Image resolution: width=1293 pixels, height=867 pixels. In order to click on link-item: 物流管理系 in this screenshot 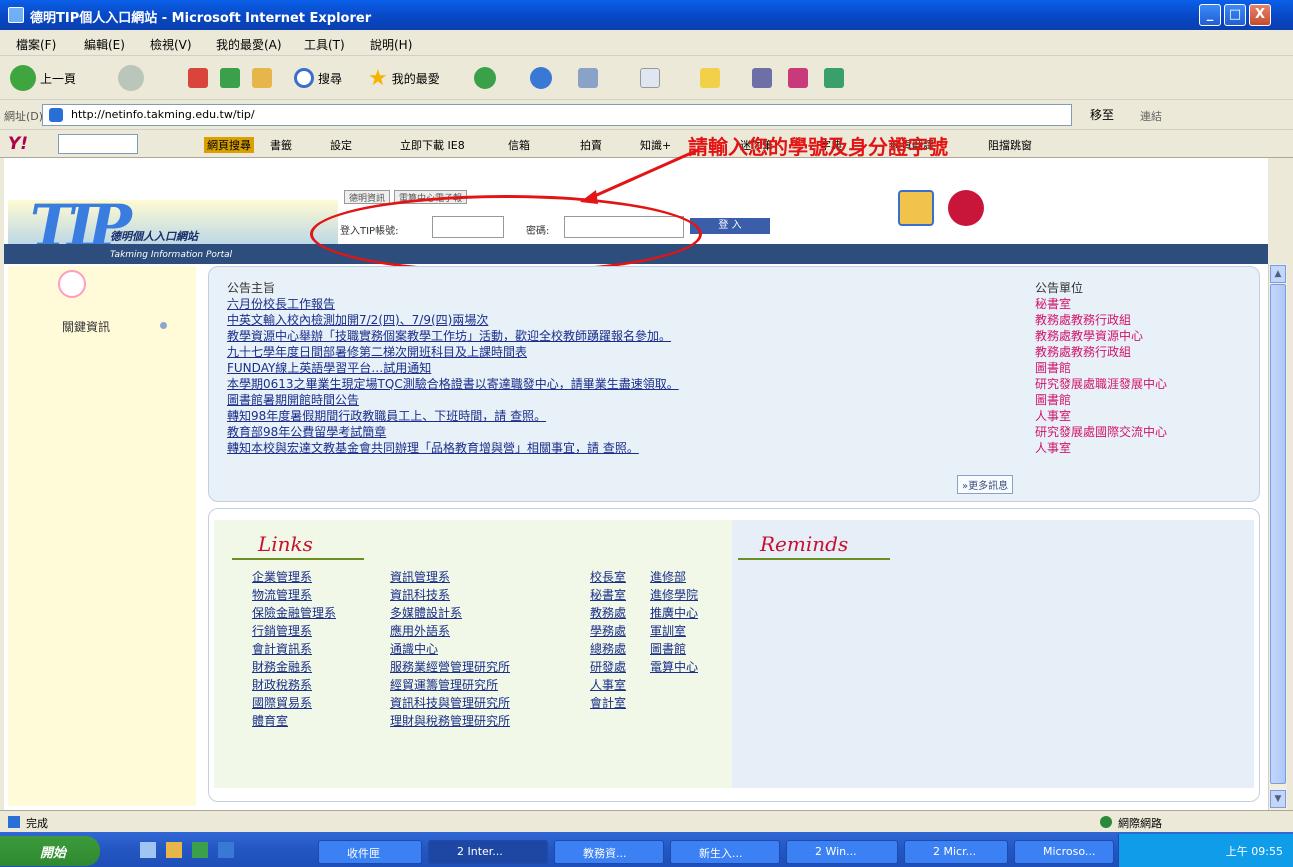, I will do `click(282, 594)`.